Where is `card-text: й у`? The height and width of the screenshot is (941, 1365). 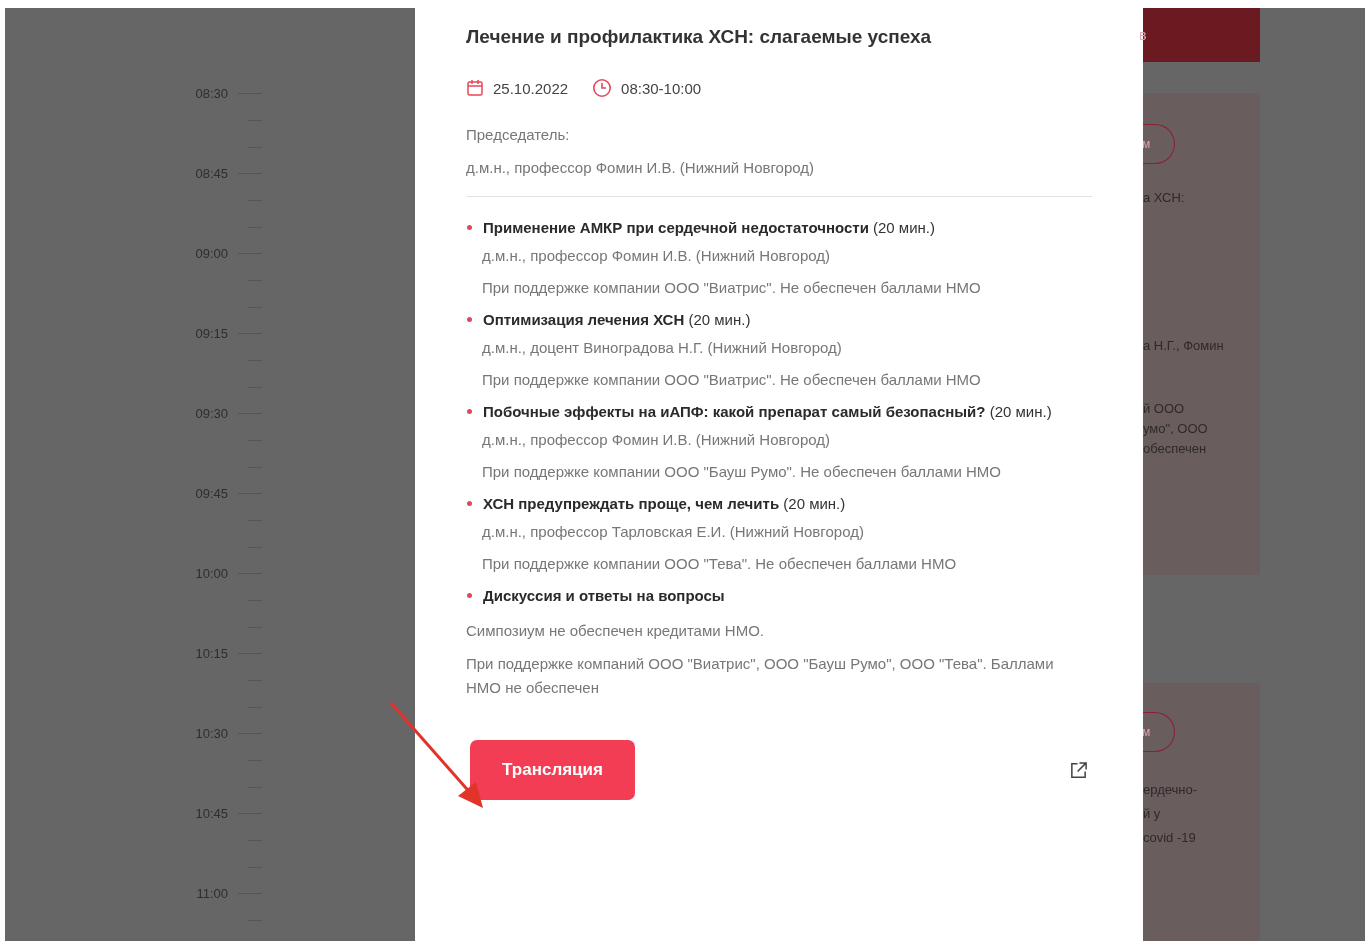
card-text: й у is located at coordinates (1152, 814).